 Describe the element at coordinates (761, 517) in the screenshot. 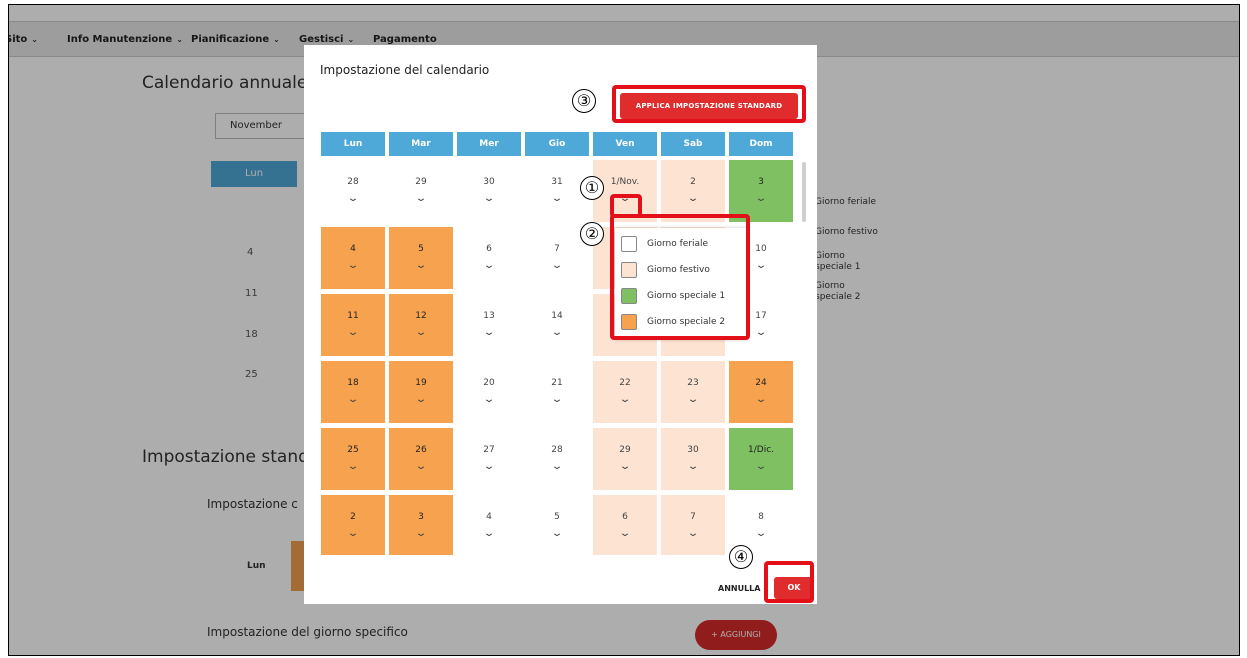

I see `day-number: 8` at that location.